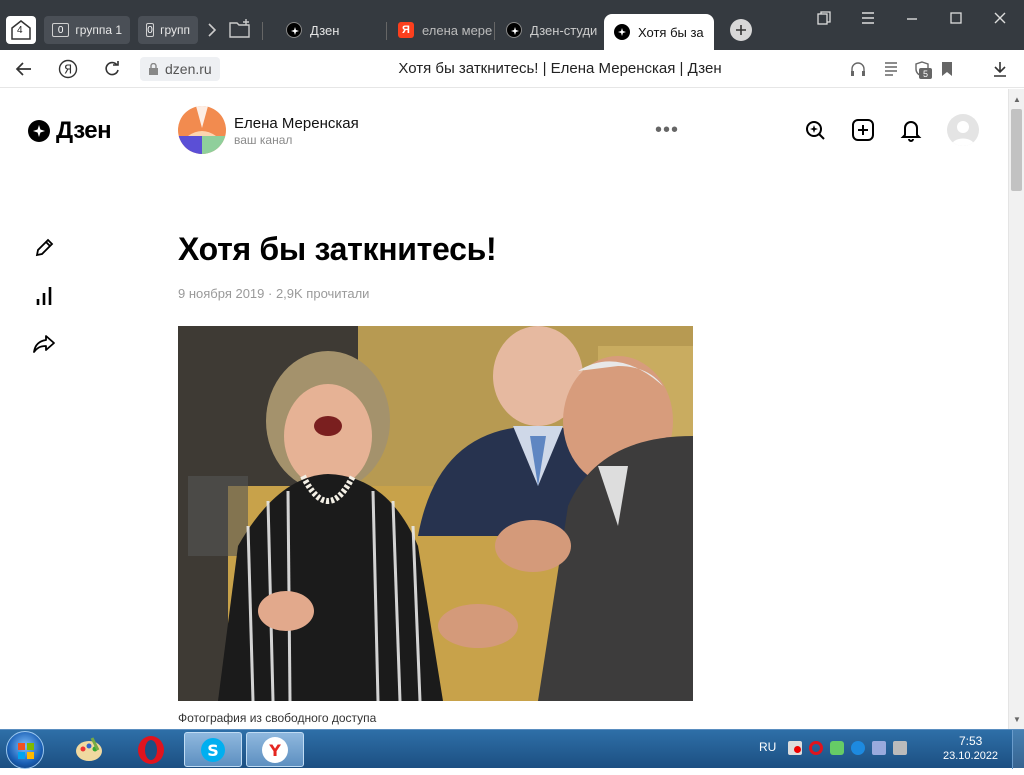 This screenshot has width=1024, height=775. I want to click on arrow-left-icon, so click(24, 69).